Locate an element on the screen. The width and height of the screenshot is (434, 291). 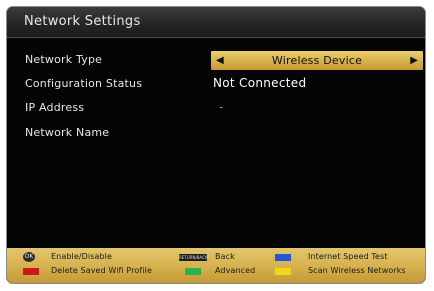
legend-back-label: Back is located at coordinates (225, 256).